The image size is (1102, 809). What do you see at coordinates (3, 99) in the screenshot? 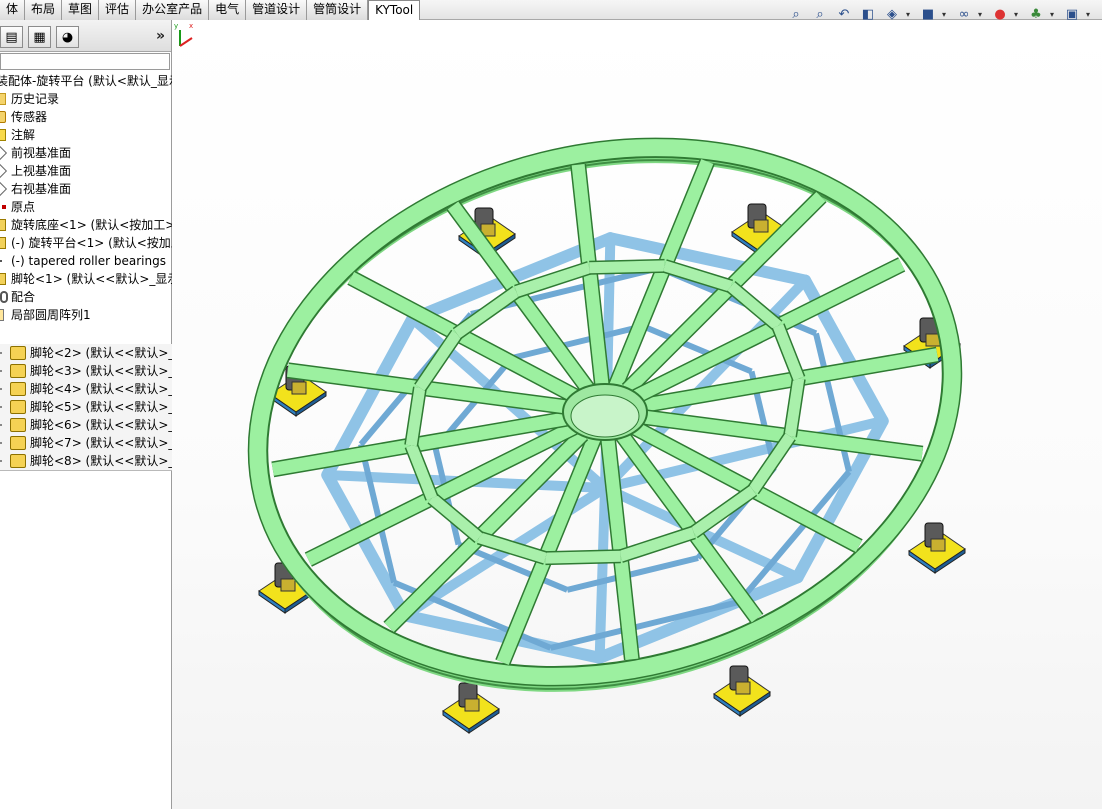
I see `history-icon` at bounding box center [3, 99].